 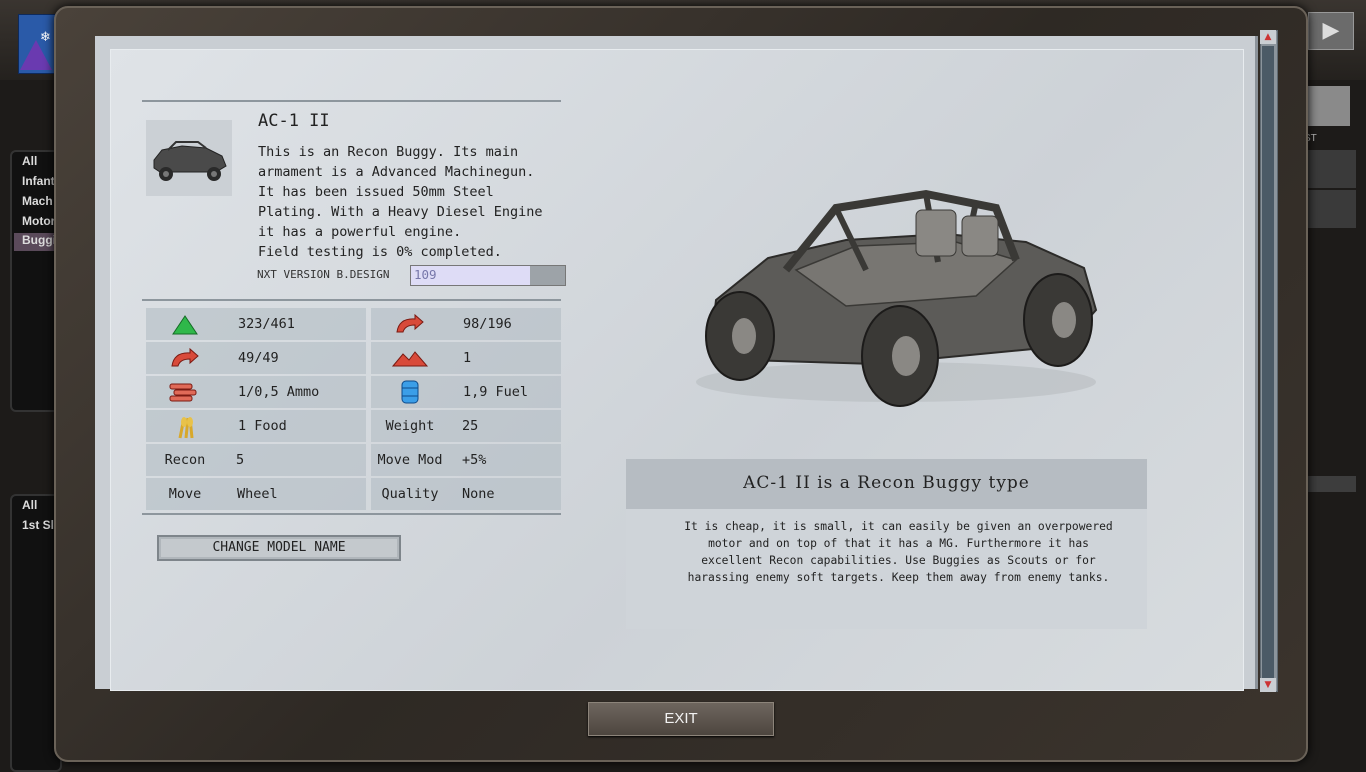 What do you see at coordinates (886, 483) in the screenshot?
I see `type-title: AC-1 II is a Recon Buggy type` at bounding box center [886, 483].